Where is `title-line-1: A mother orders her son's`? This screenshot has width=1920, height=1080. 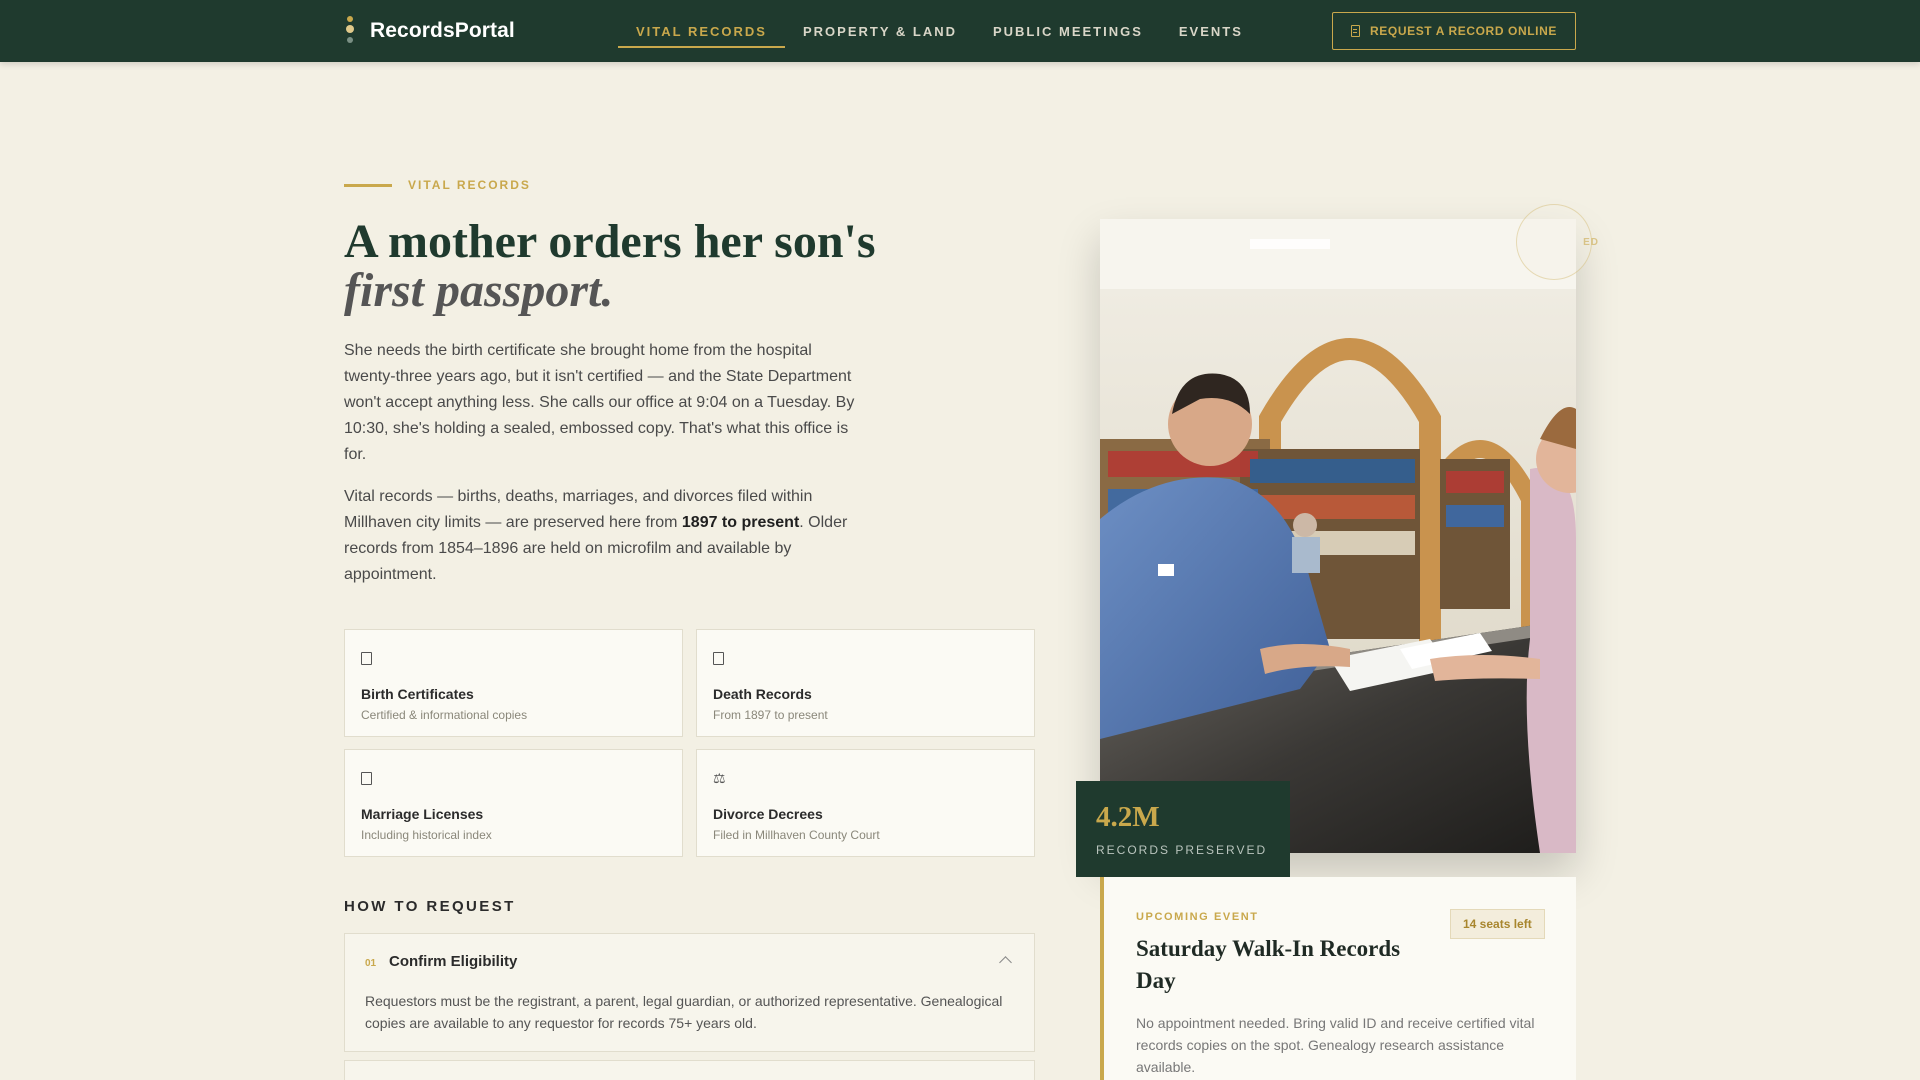
title-line-1: A mother orders her son's is located at coordinates (610, 241).